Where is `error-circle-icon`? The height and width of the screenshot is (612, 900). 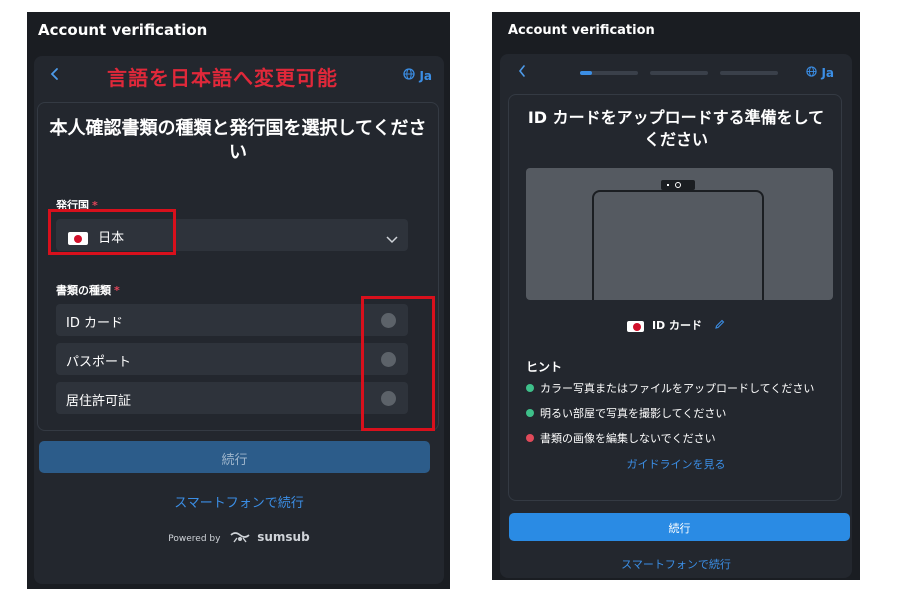 error-circle-icon is located at coordinates (530, 438).